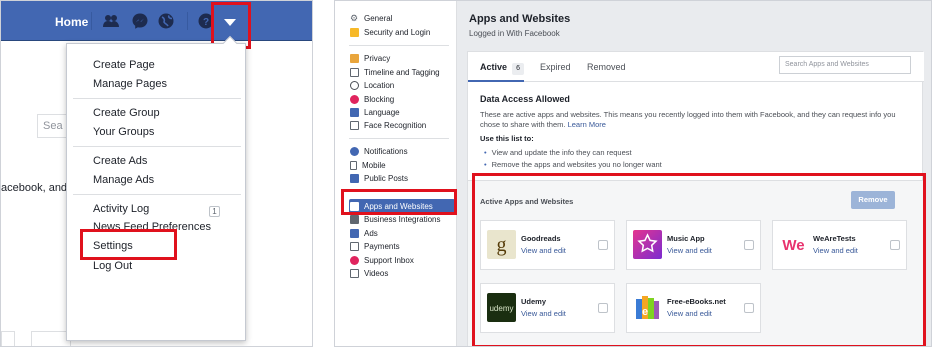 The width and height of the screenshot is (932, 347). Describe the element at coordinates (378, 18) in the screenshot. I see `sidebar-item-label: General` at that location.